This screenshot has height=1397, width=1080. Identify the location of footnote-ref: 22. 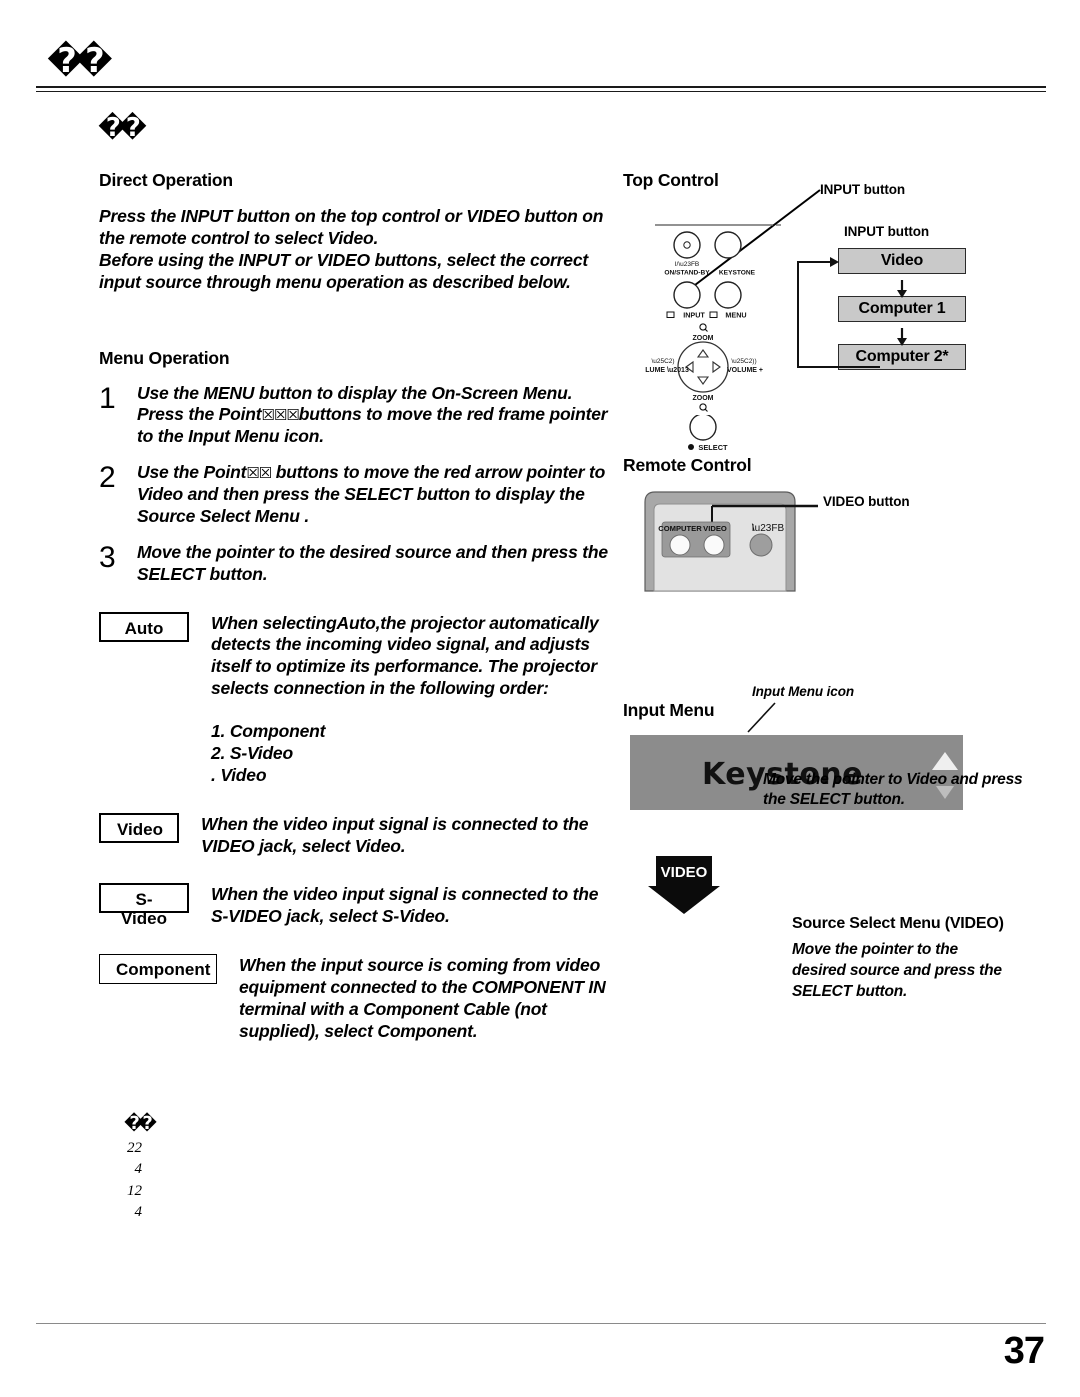
(134, 1148).